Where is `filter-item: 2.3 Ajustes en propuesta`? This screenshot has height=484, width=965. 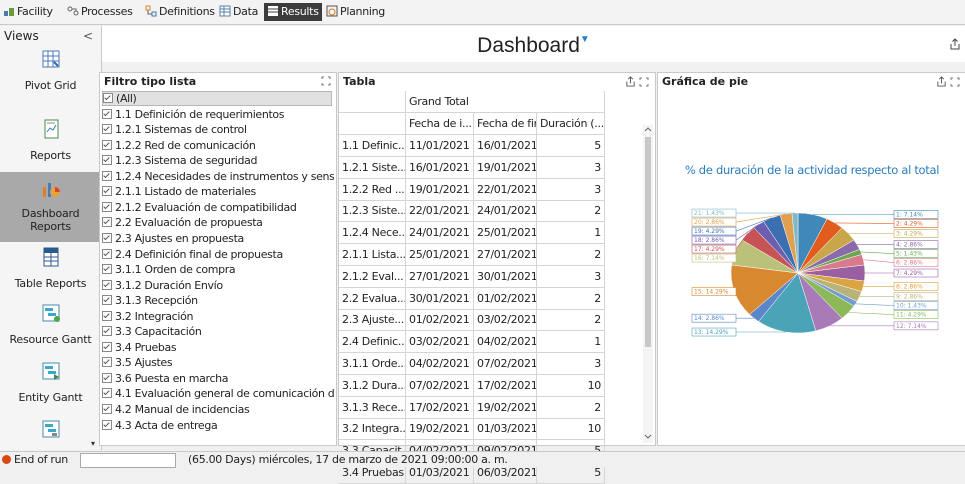
filter-item: 2.3 Ajustes en propuesta is located at coordinates (218, 238).